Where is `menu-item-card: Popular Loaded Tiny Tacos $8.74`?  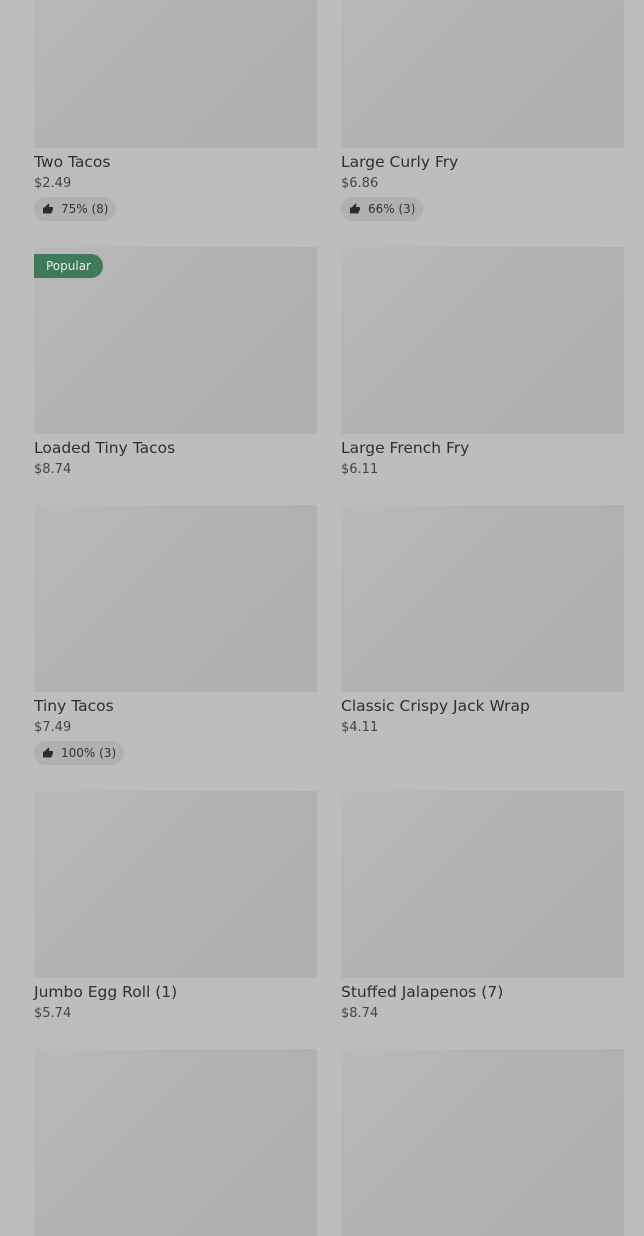
menu-item-card: Popular Loaded Tiny Tacos $8.74 is located at coordinates (175, 362).